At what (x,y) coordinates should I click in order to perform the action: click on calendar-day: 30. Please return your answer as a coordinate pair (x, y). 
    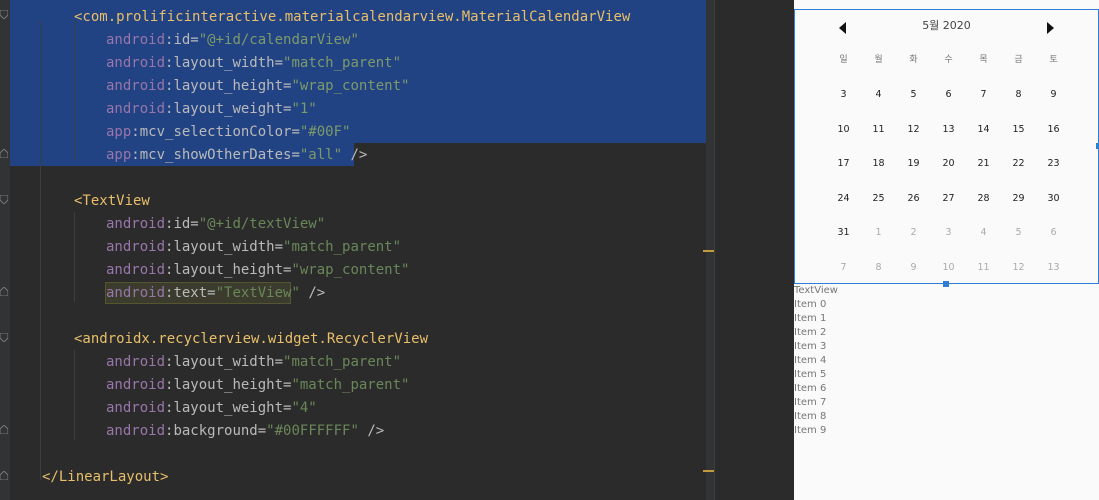
    Looking at the image, I should click on (1053, 199).